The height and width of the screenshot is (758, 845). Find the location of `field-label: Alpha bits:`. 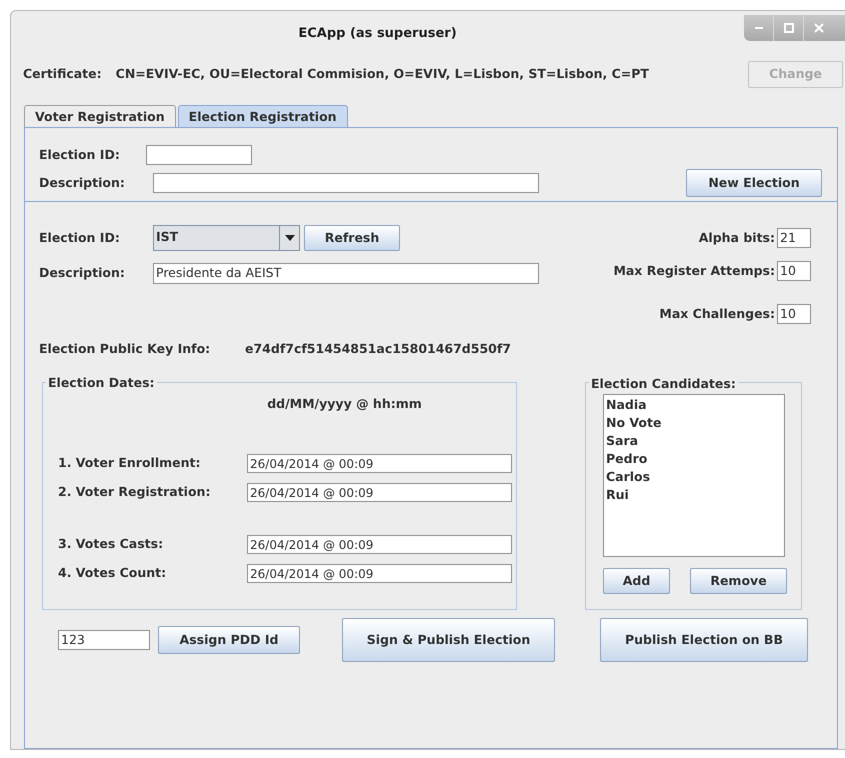

field-label: Alpha bits: is located at coordinates (736, 237).